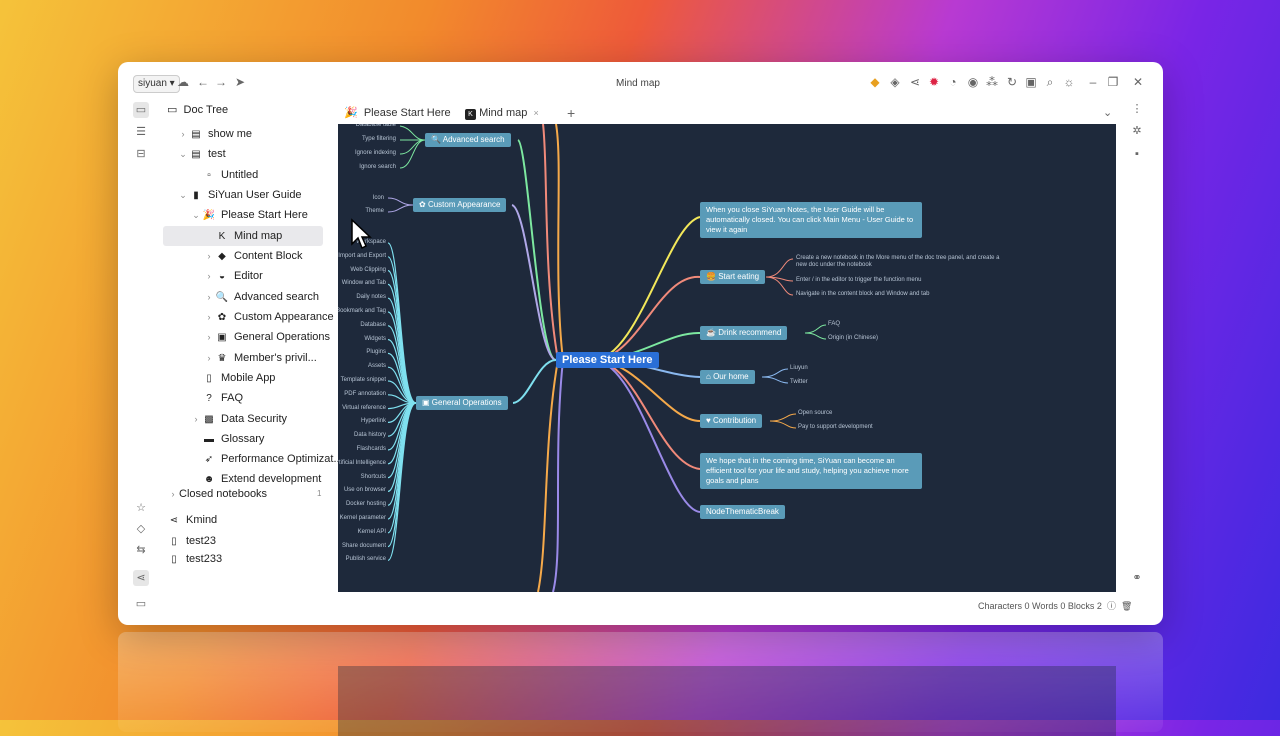  What do you see at coordinates (239, 195) in the screenshot?
I see `tree-item-siyuan-user-guide: ⌄ ▮ SiYuan User Guide` at bounding box center [239, 195].